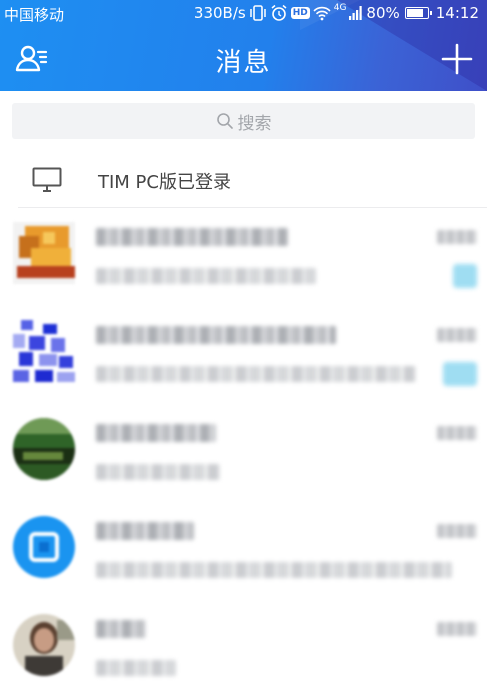 This screenshot has height=695, width=487. What do you see at coordinates (258, 13) in the screenshot?
I see `vibrate-icon` at bounding box center [258, 13].